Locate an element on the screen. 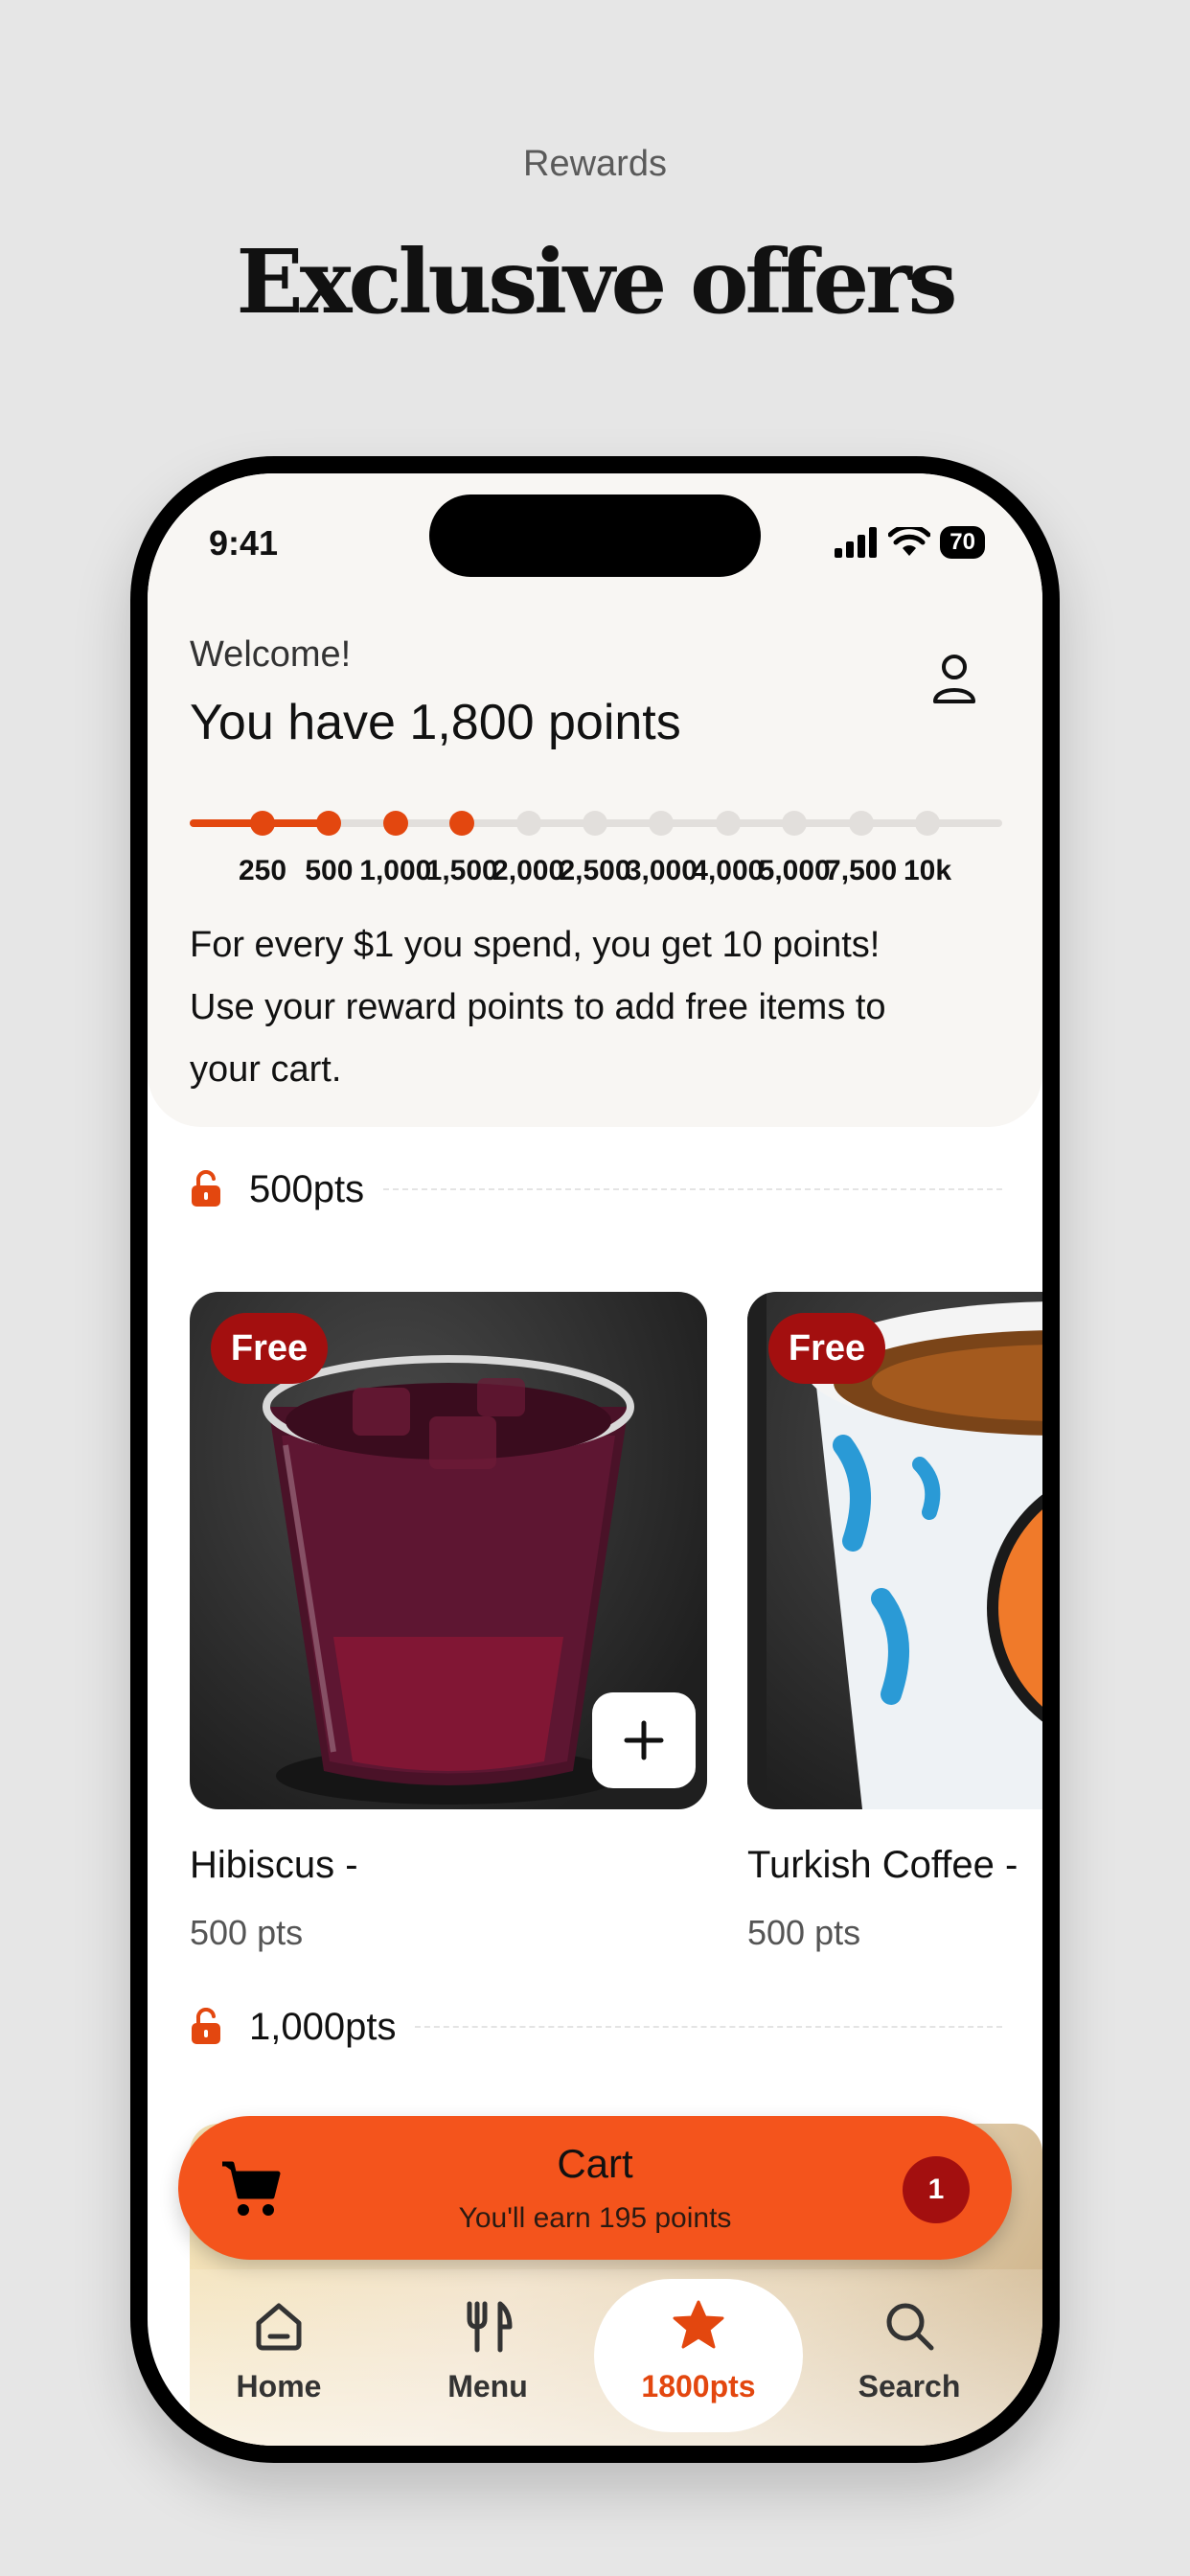 The width and height of the screenshot is (1190, 2576). progress-tick-label: 2,500 is located at coordinates (595, 870).